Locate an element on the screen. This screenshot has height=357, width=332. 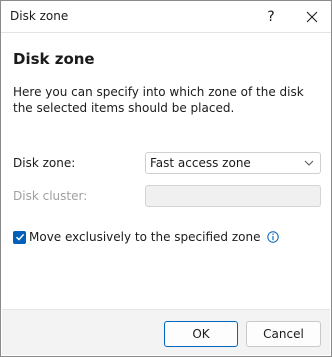
title-bar: Disk zone ? is located at coordinates (166, 16).